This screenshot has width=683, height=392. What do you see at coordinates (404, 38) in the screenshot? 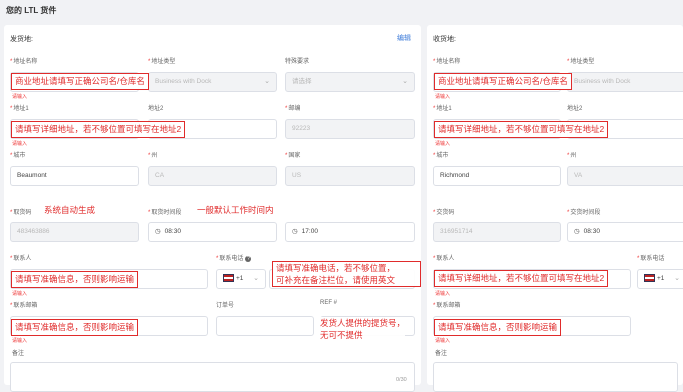
I see `shipper-edit-link: 编辑` at bounding box center [404, 38].